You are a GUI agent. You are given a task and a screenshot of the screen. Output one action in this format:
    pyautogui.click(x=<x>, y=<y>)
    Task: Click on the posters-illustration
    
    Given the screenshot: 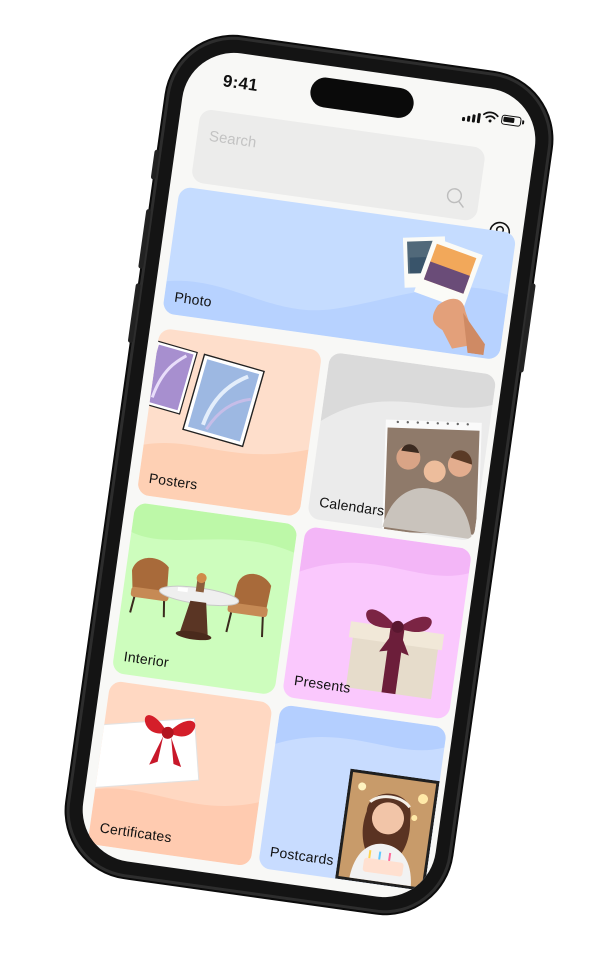 What is the action you would take?
    pyautogui.click(x=204, y=394)
    